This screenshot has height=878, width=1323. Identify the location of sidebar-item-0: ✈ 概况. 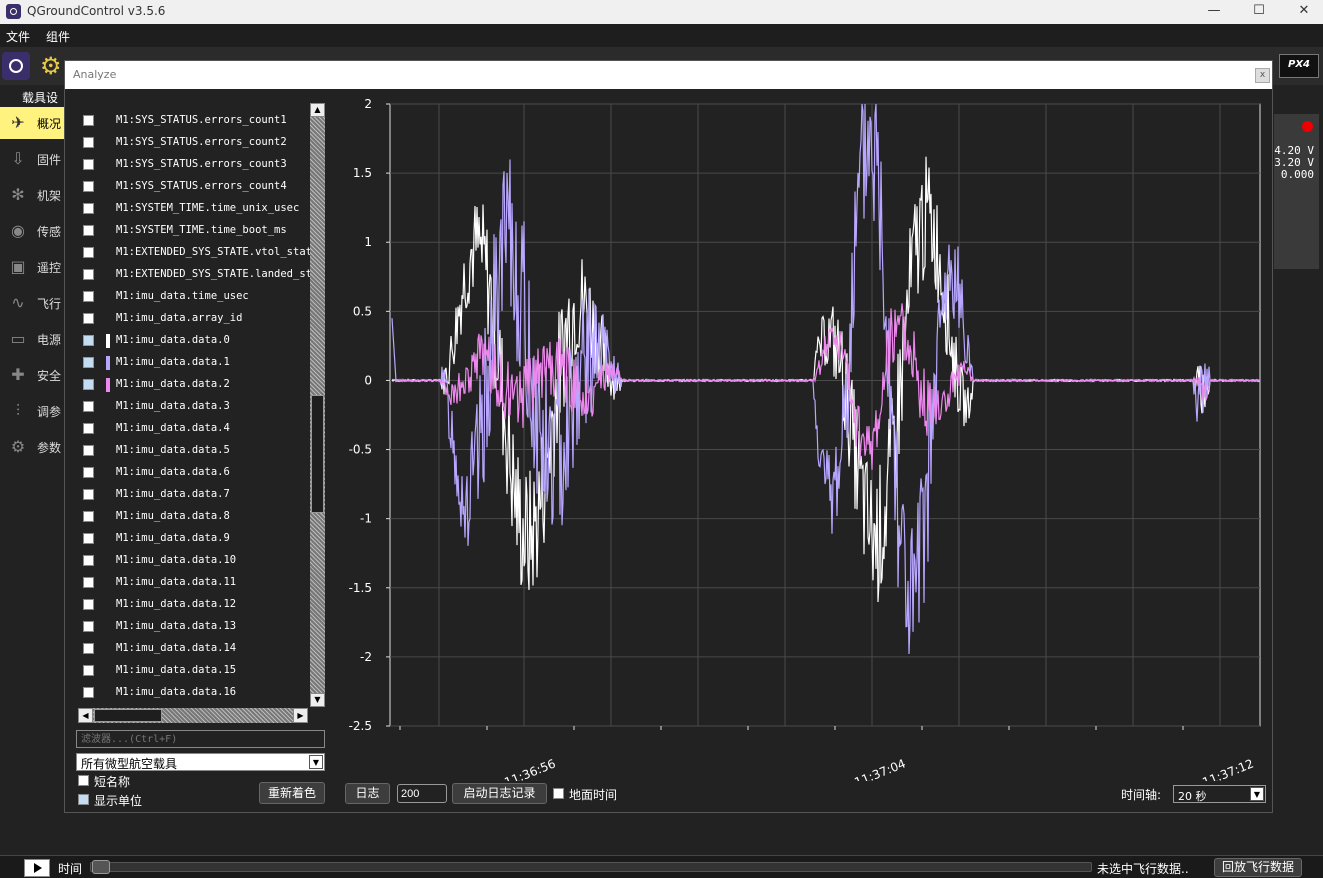
(32, 123).